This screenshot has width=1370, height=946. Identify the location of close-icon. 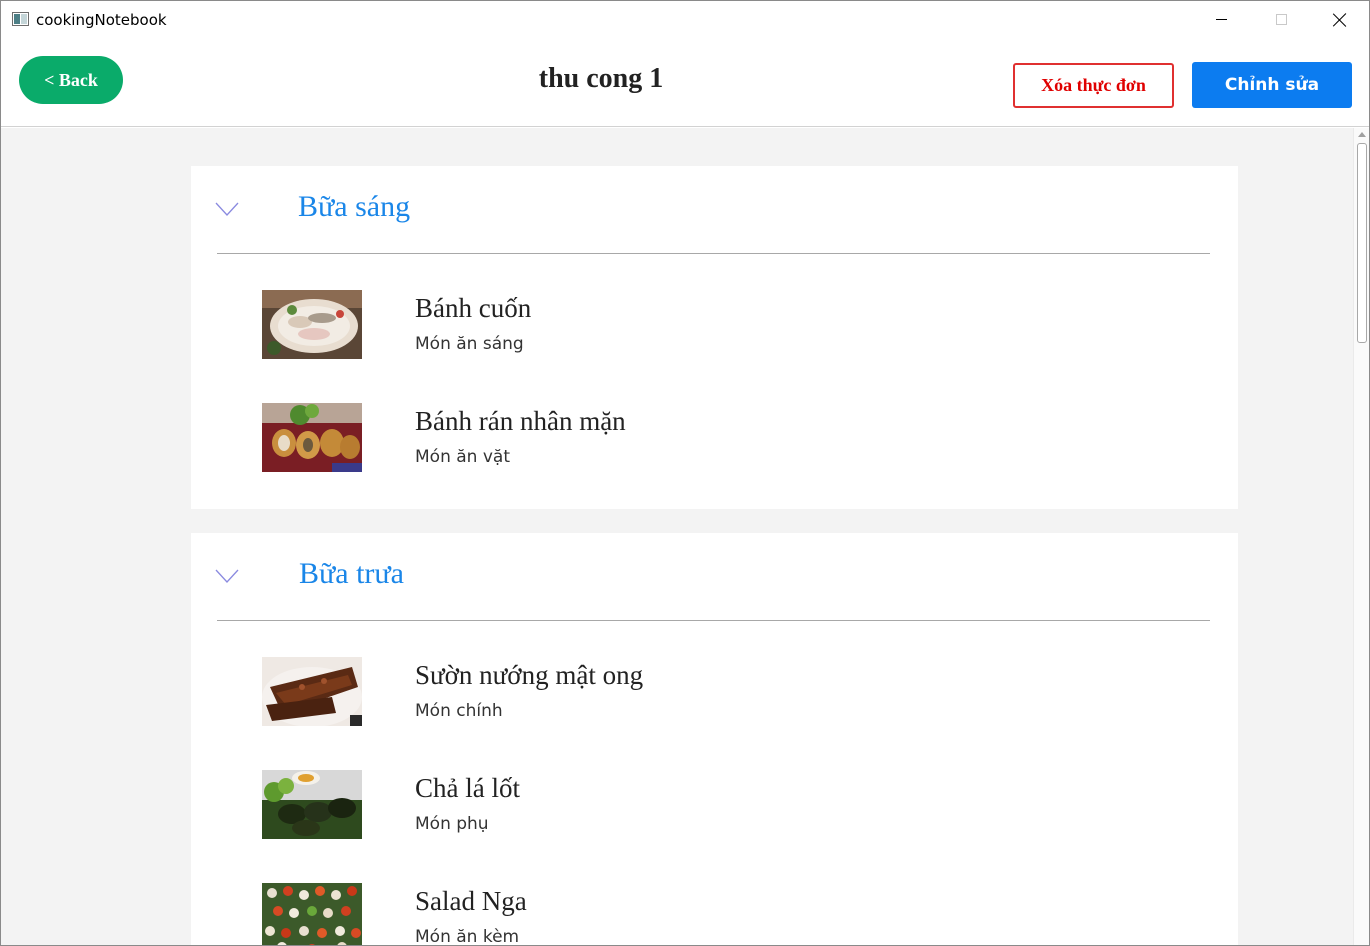
(1340, 20).